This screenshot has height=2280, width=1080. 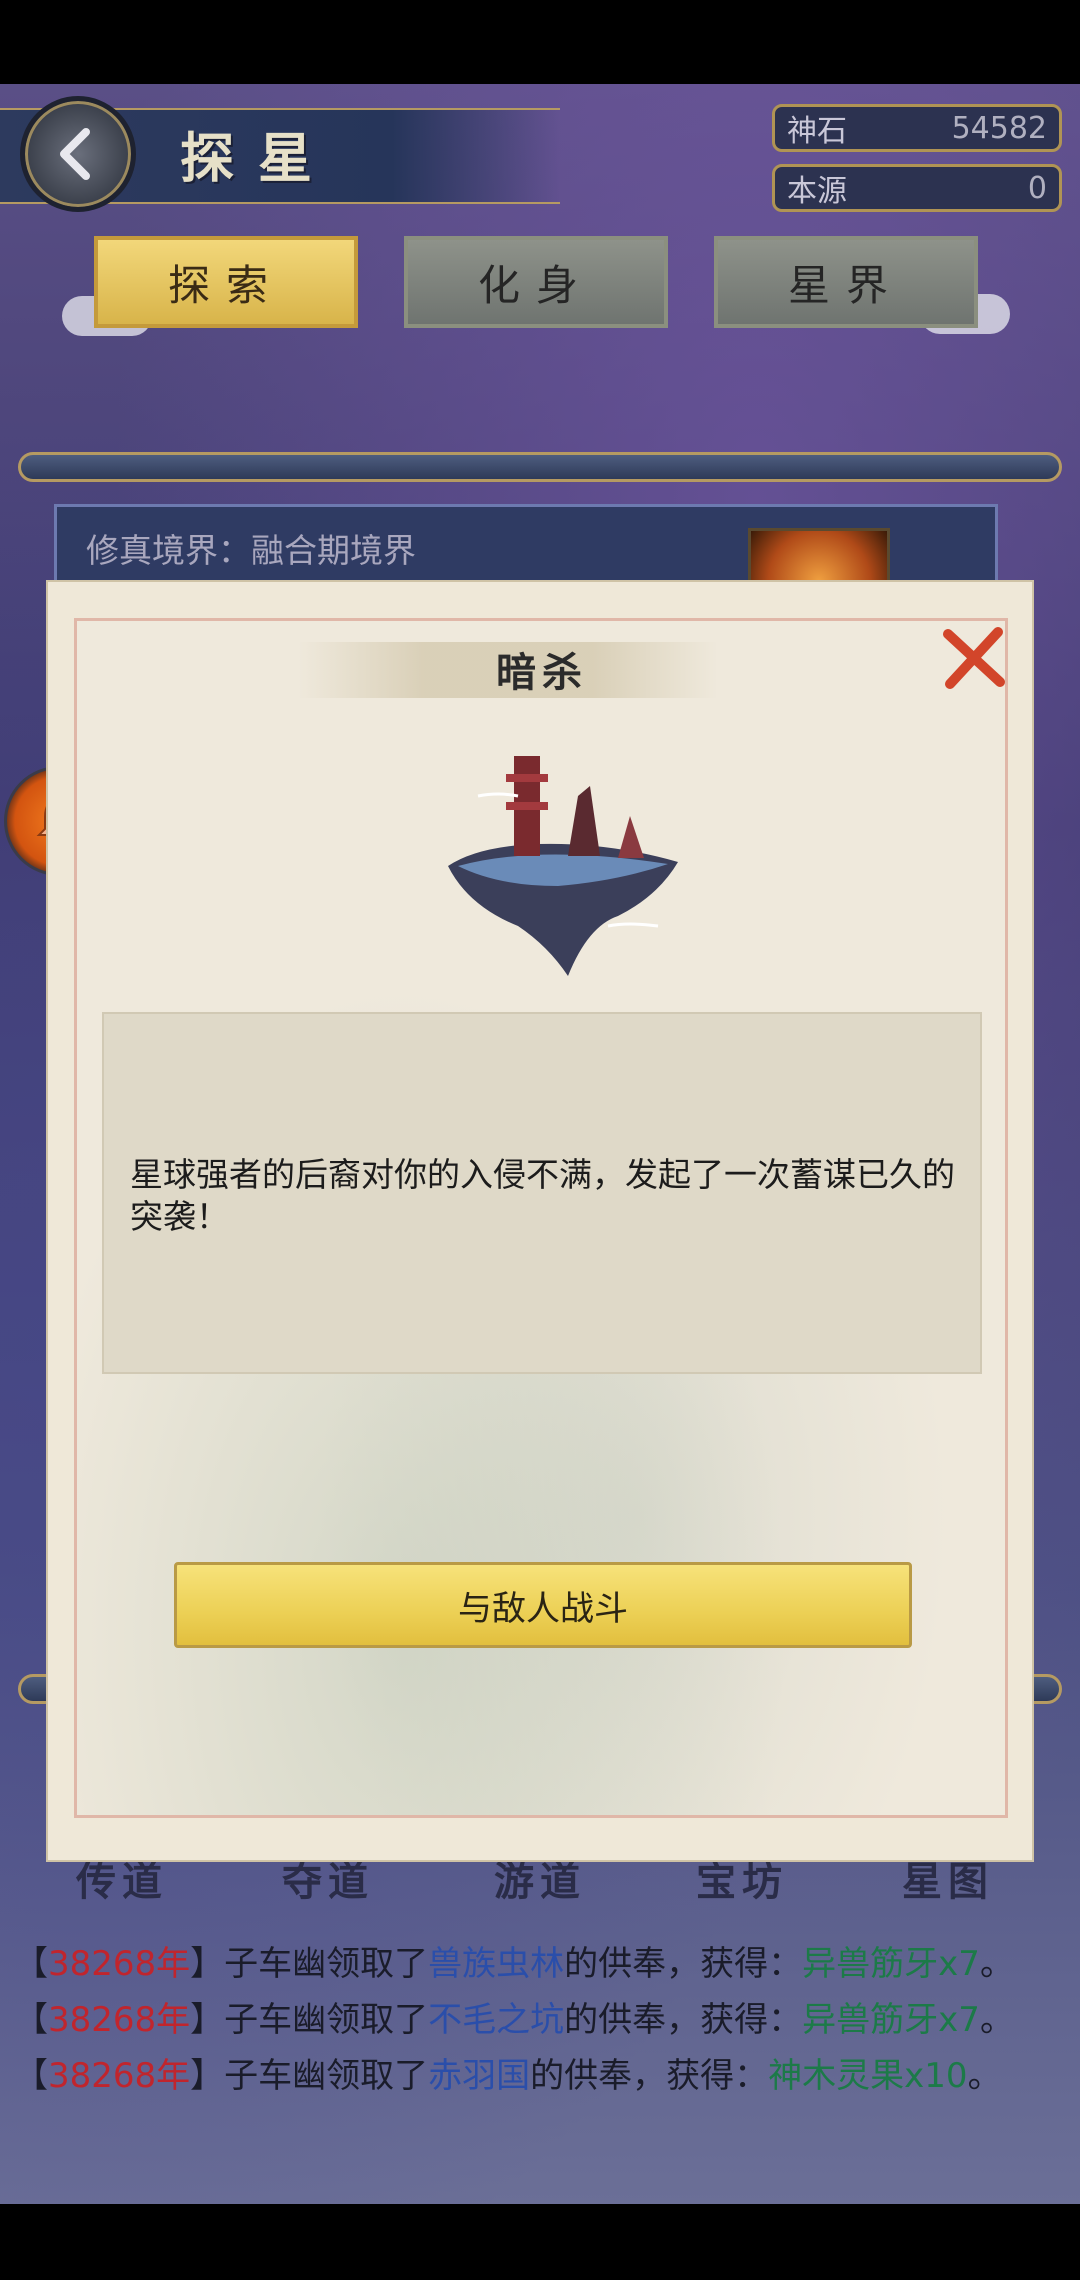 I want to click on modal-title: 暗杀, so click(x=542, y=672).